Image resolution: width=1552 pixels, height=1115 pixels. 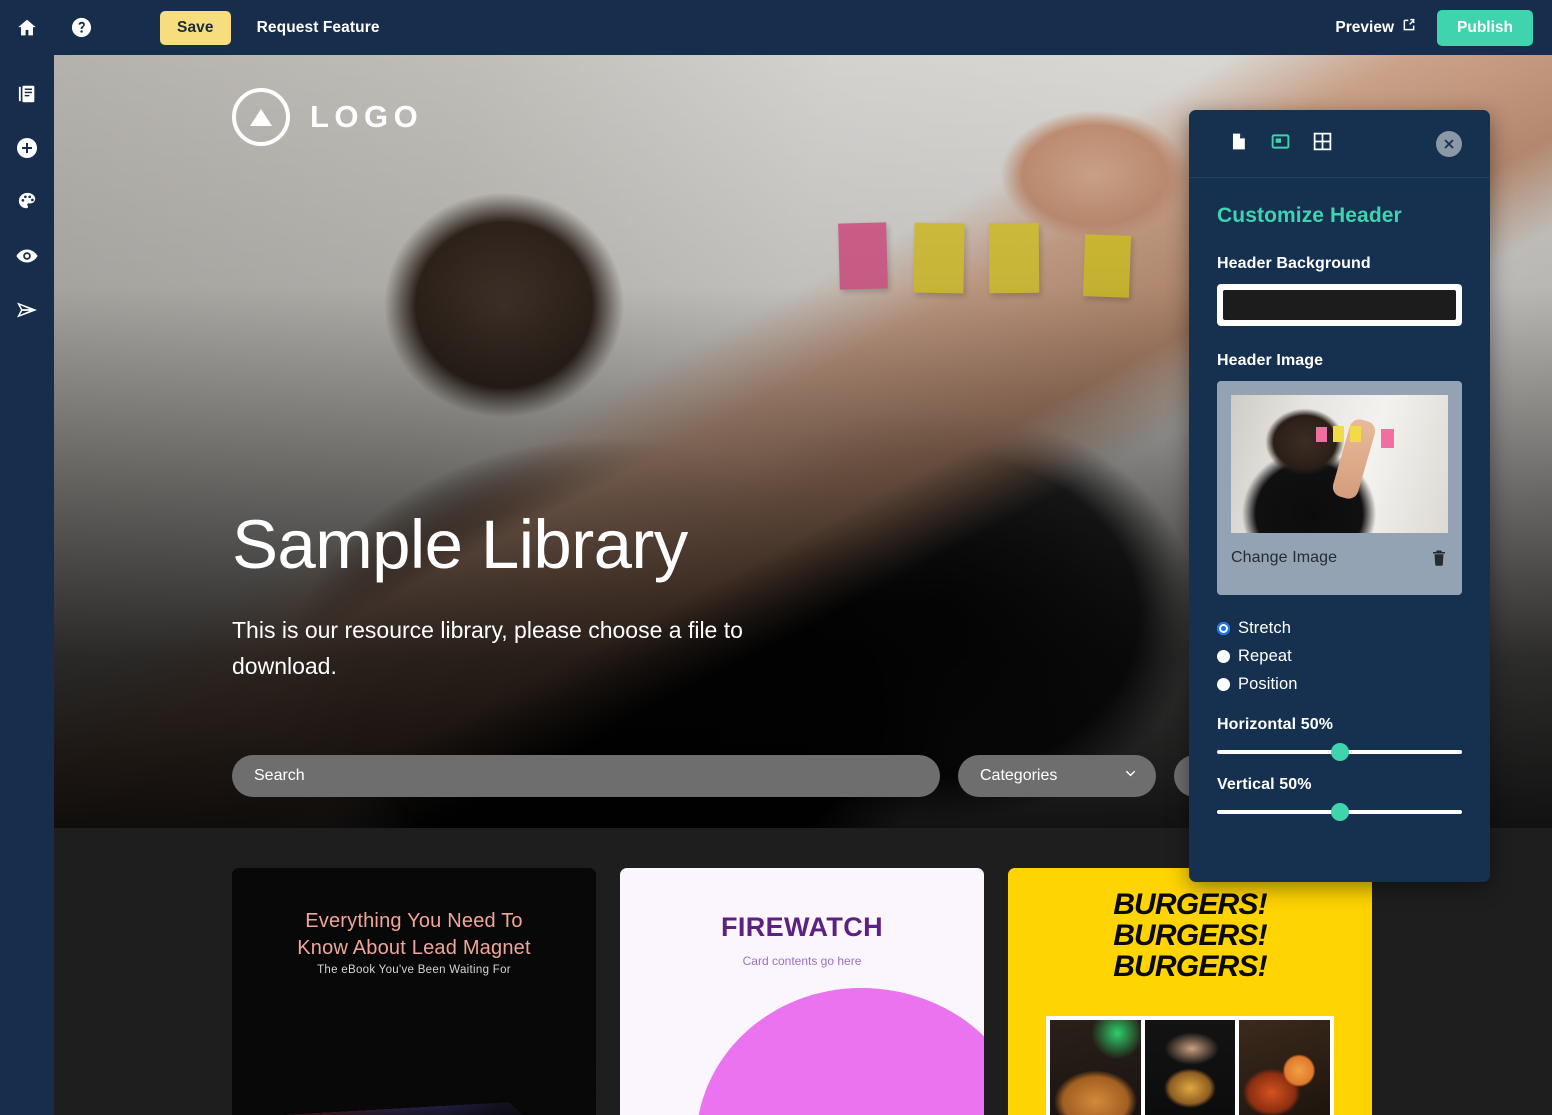 I want to click on vertical-slider-label: Vertical 50%, so click(x=1264, y=784).